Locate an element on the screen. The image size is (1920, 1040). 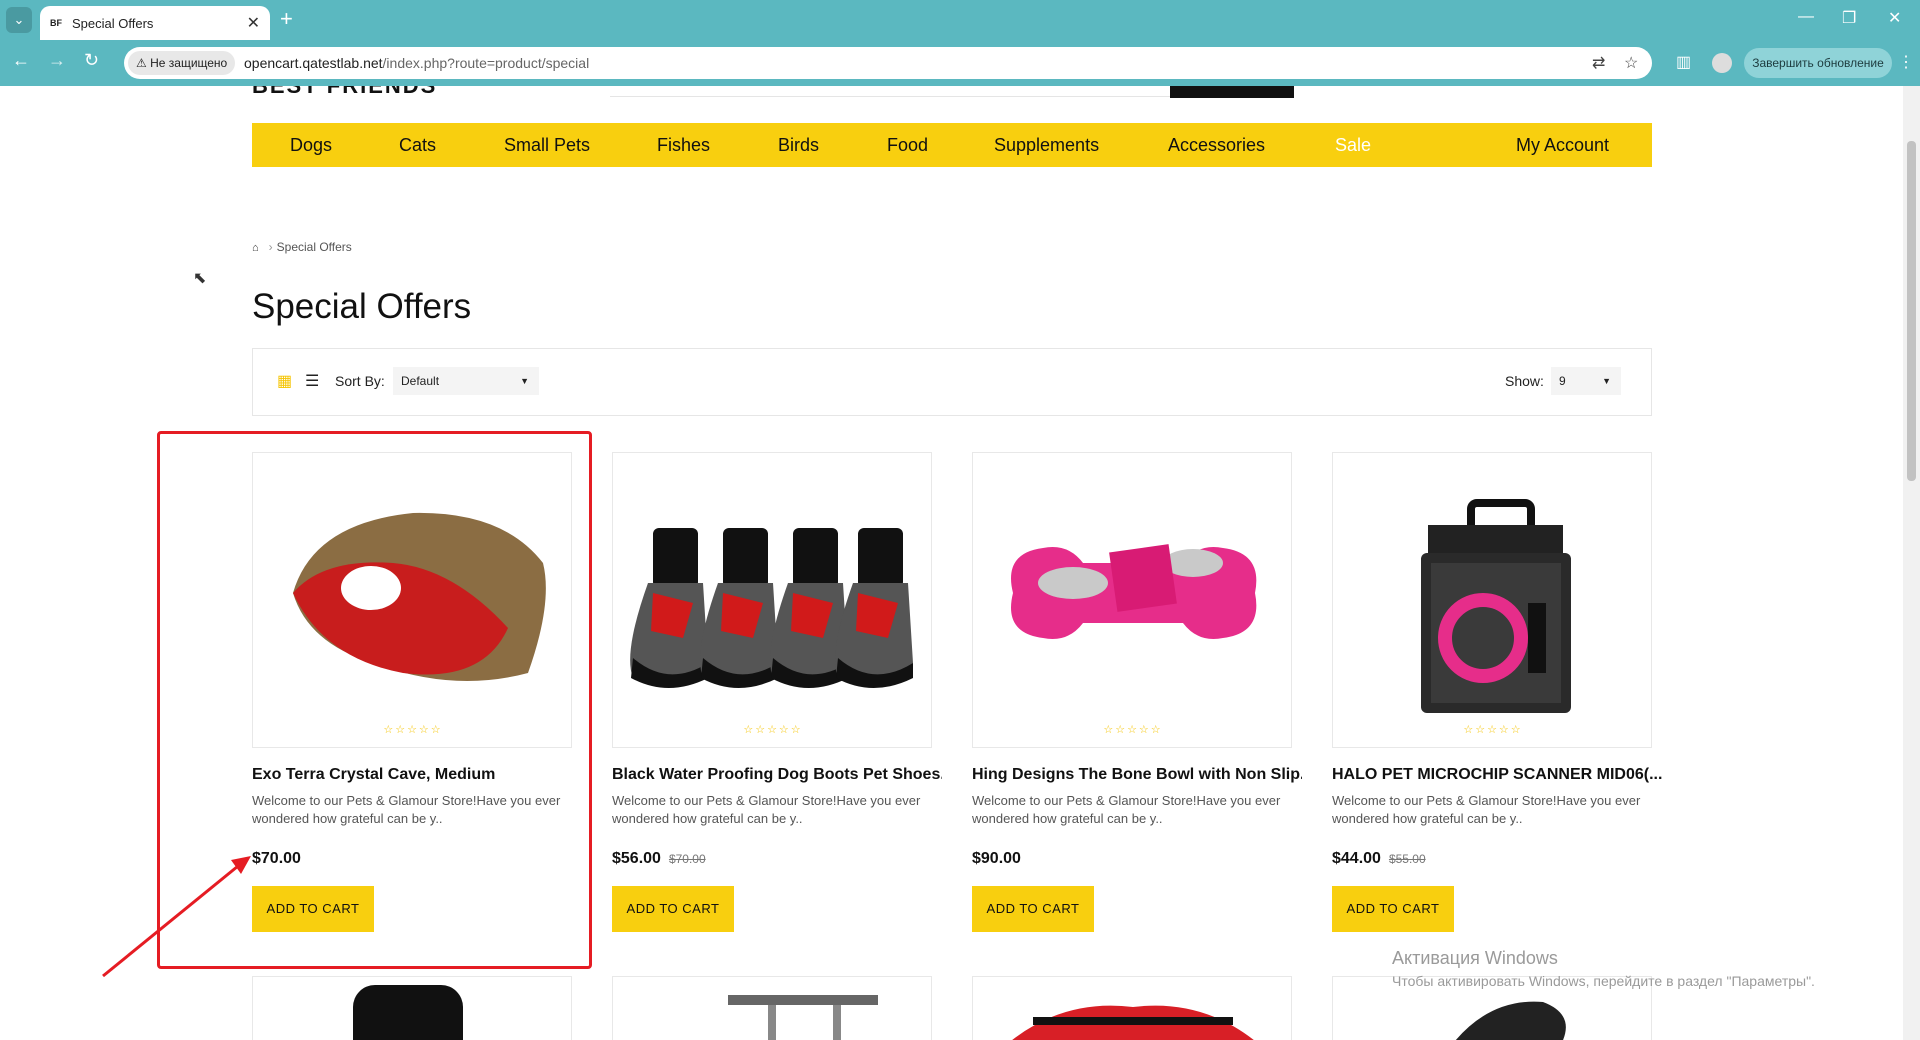
watermark-title: Активация Windows is located at coordinates (1475, 958).